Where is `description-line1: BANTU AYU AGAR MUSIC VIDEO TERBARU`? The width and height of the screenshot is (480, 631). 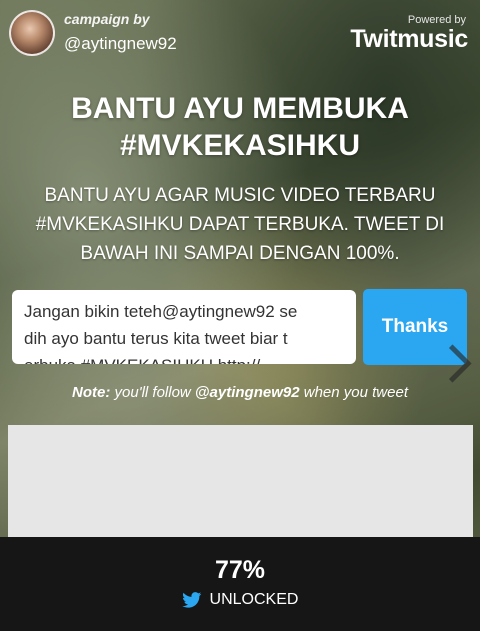 description-line1: BANTU AYU AGAR MUSIC VIDEO TERBARU is located at coordinates (240, 195).